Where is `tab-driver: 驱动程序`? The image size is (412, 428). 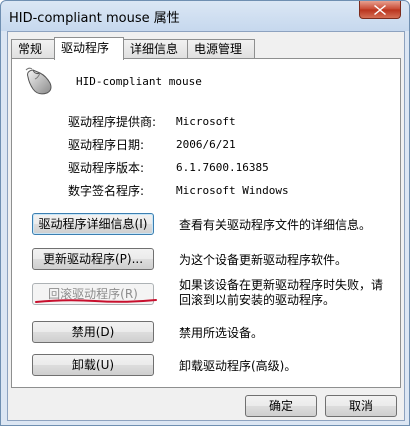 tab-driver: 驱动程序 is located at coordinates (89, 48).